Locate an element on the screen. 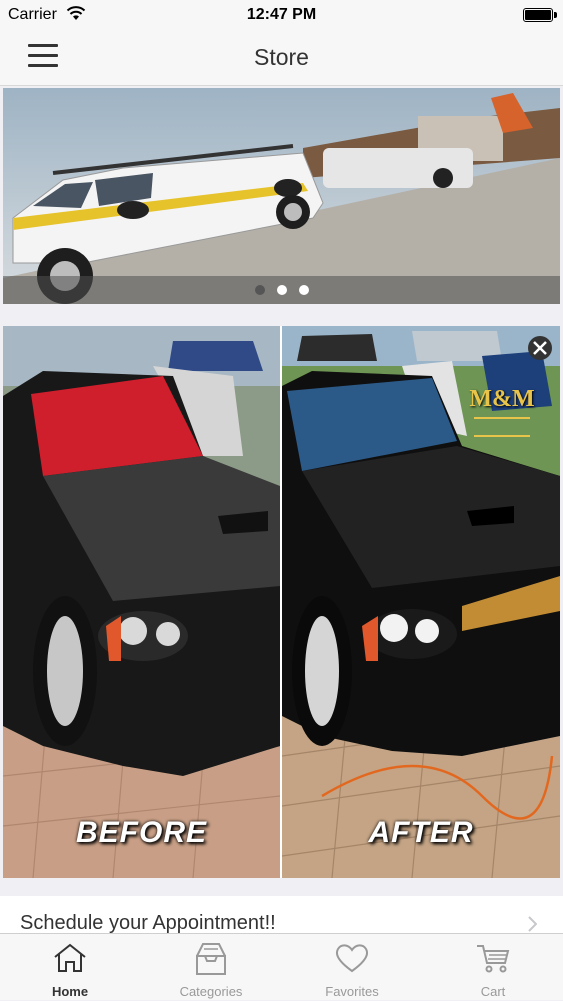  tab-cart-label: Cart is located at coordinates (493, 991).